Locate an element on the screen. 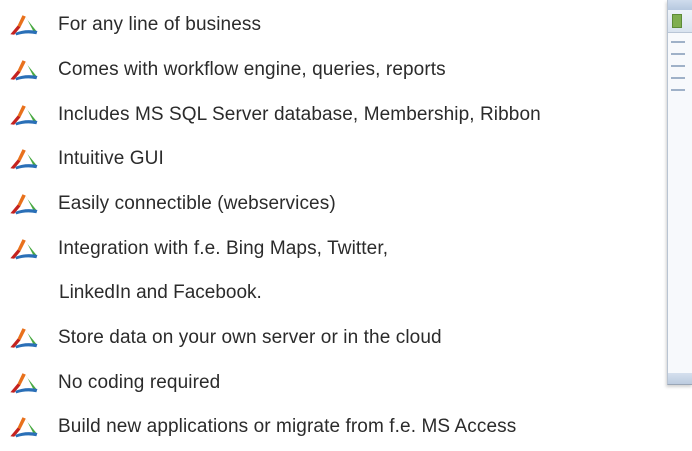  screenshot-ribbon-button-icon is located at coordinates (677, 21).